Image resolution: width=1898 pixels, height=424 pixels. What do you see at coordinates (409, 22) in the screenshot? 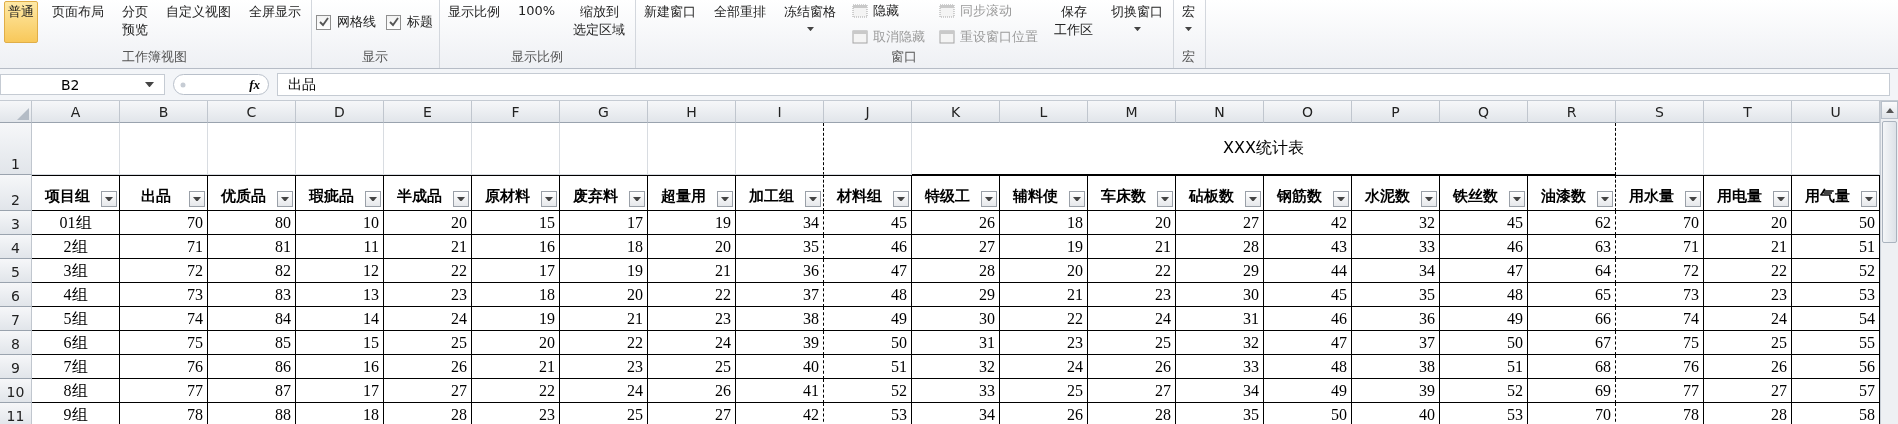
I see `checkbox-label: 标题` at bounding box center [409, 22].